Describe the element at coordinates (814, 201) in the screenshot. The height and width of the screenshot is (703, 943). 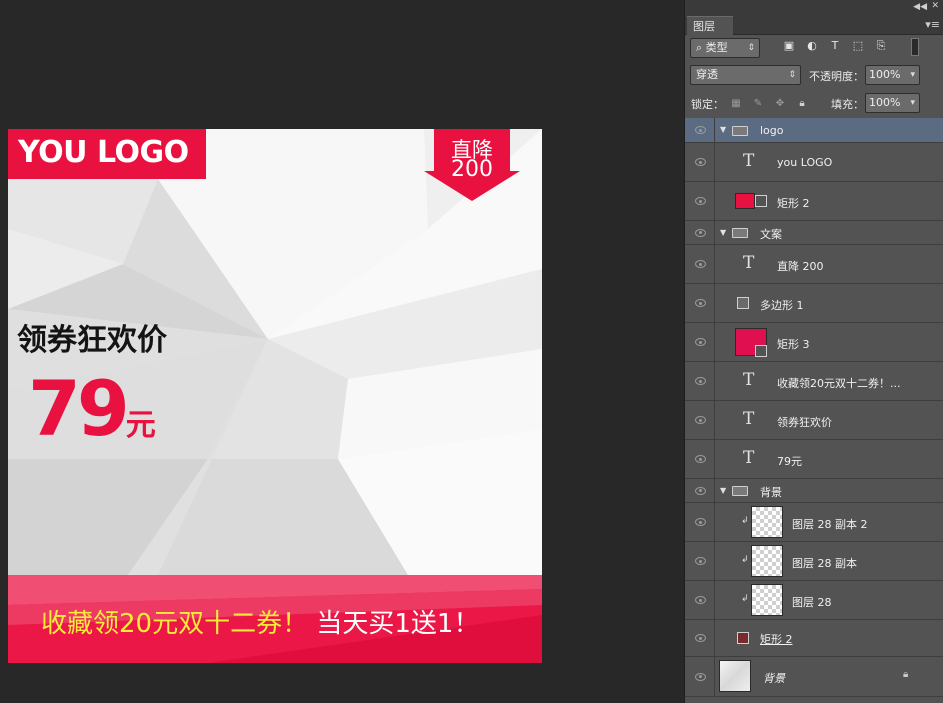
I see `layer-shape-rect2: 矩形 2` at that location.